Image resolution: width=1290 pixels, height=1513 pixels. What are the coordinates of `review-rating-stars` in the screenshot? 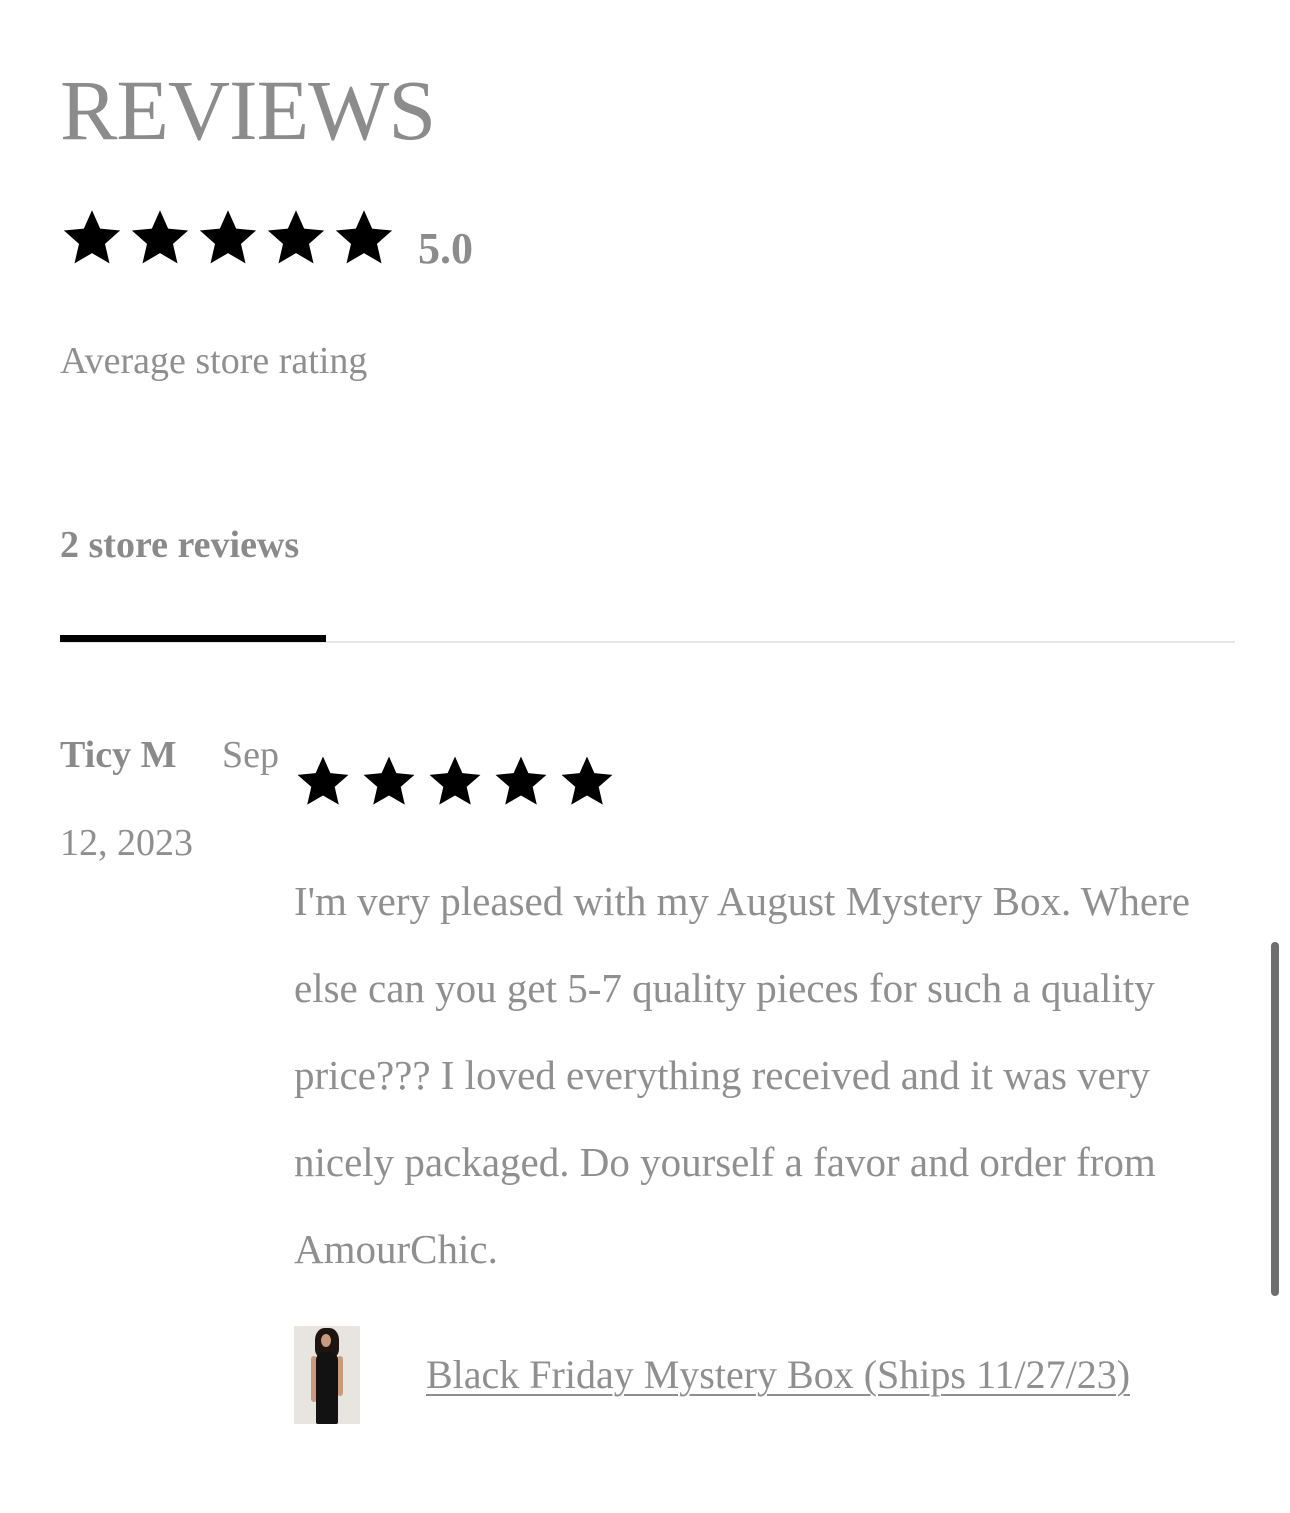 It's located at (455, 782).